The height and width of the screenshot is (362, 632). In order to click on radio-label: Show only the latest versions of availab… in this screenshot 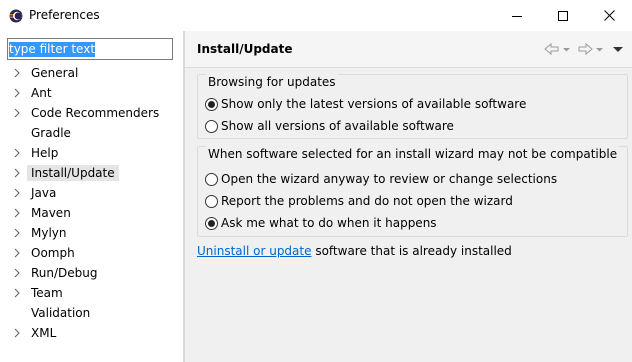, I will do `click(374, 104)`.